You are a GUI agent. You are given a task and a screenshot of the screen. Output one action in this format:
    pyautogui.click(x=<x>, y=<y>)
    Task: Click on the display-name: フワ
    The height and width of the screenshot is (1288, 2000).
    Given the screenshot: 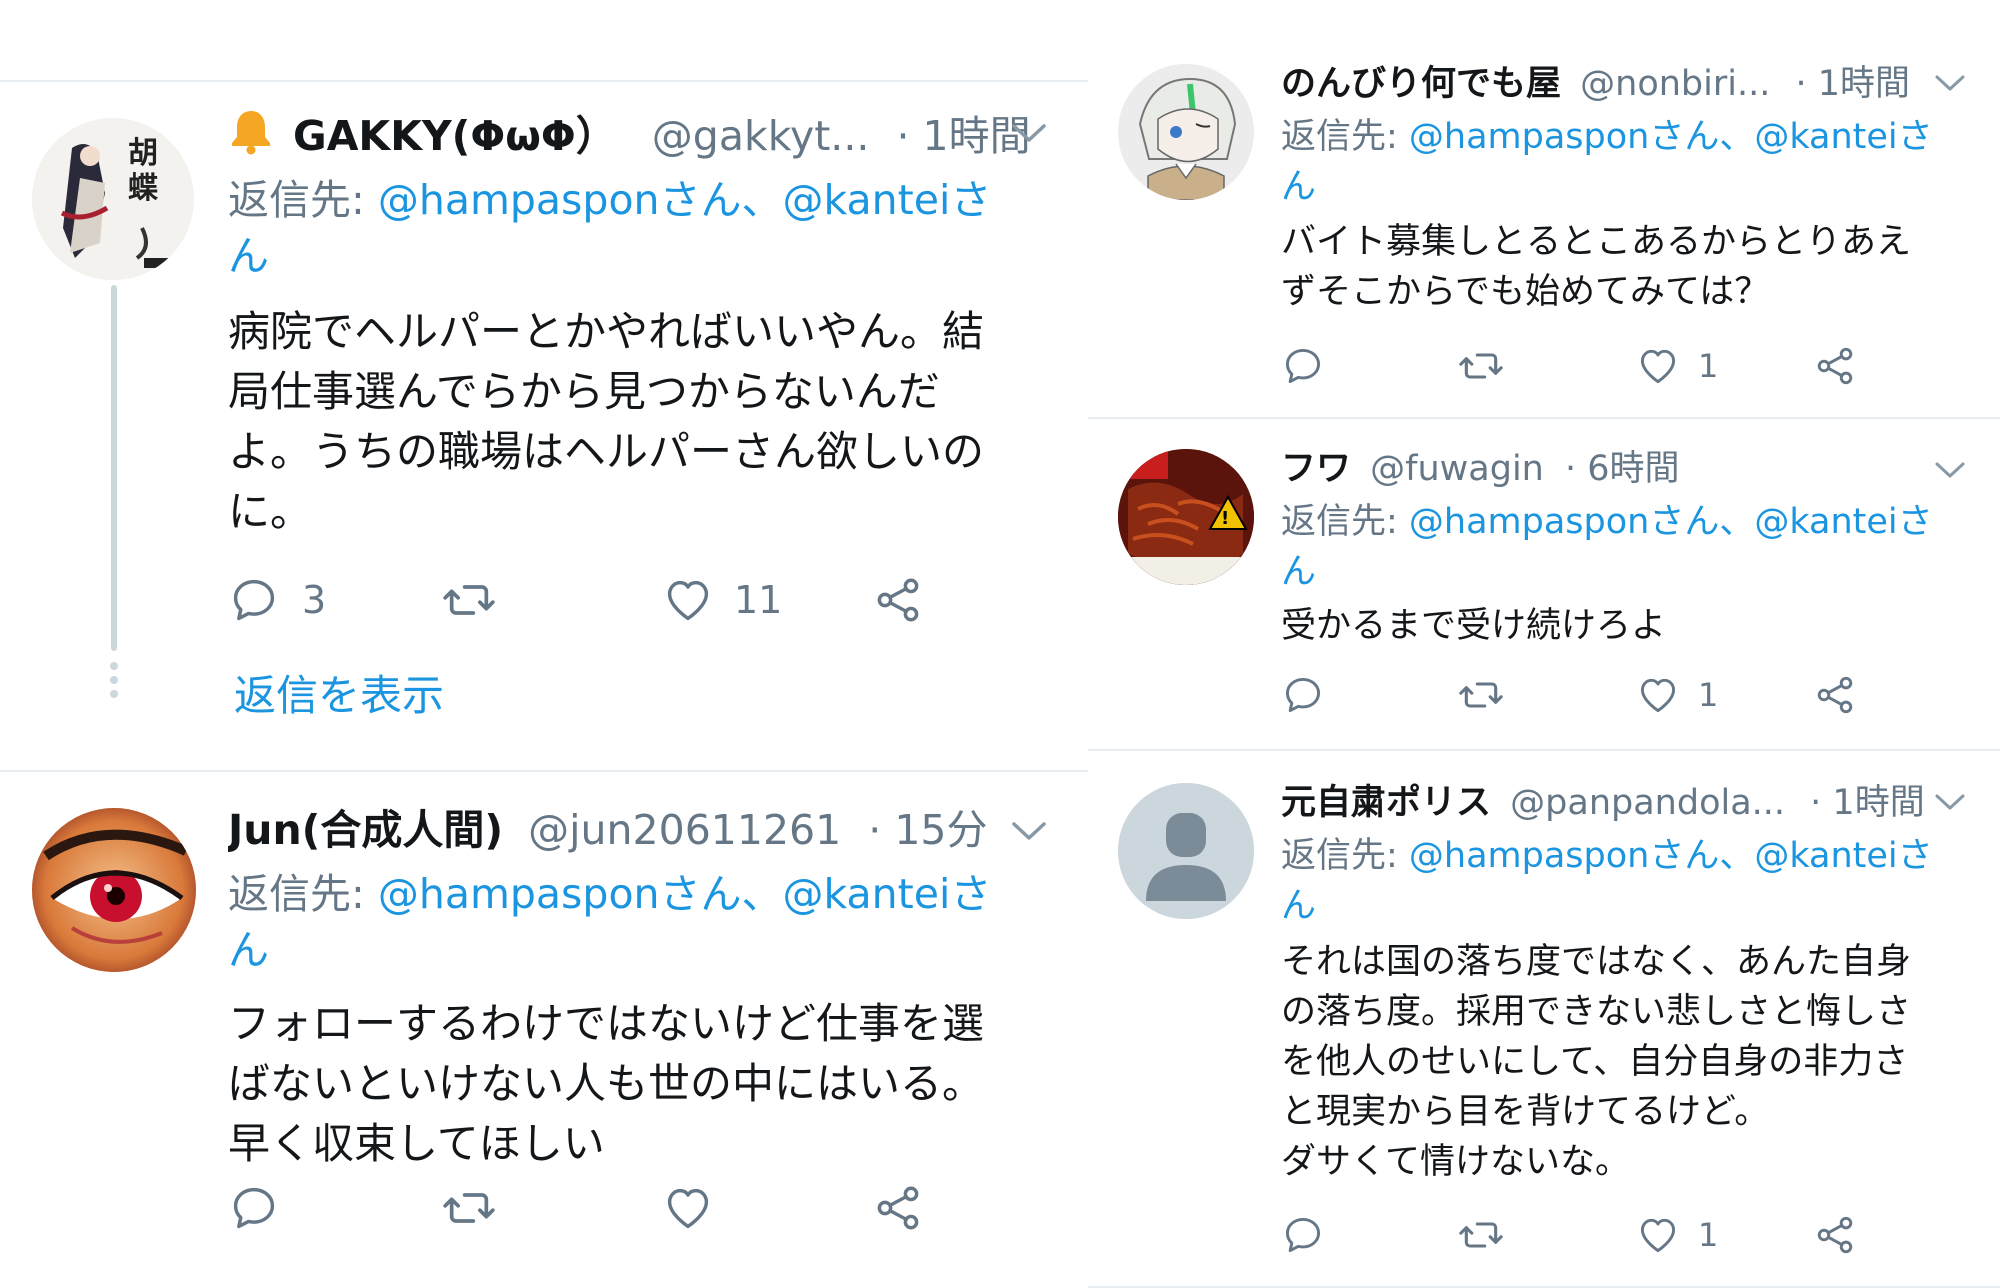 What is the action you would take?
    pyautogui.click(x=1316, y=469)
    